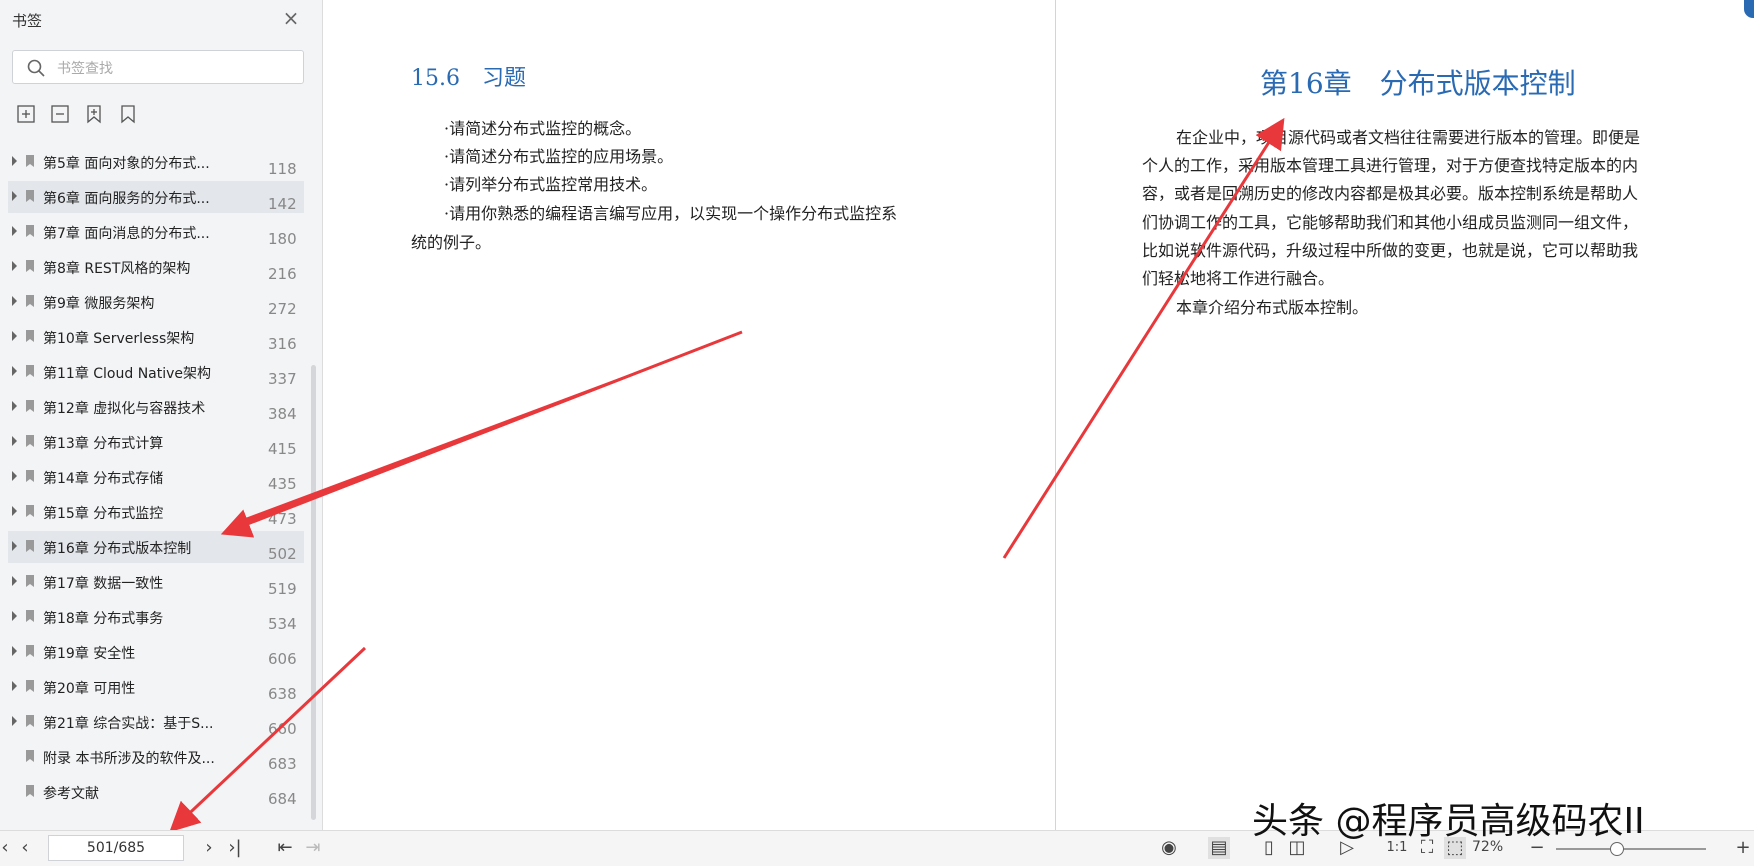  What do you see at coordinates (116, 848) in the screenshot?
I see `page-number-input` at bounding box center [116, 848].